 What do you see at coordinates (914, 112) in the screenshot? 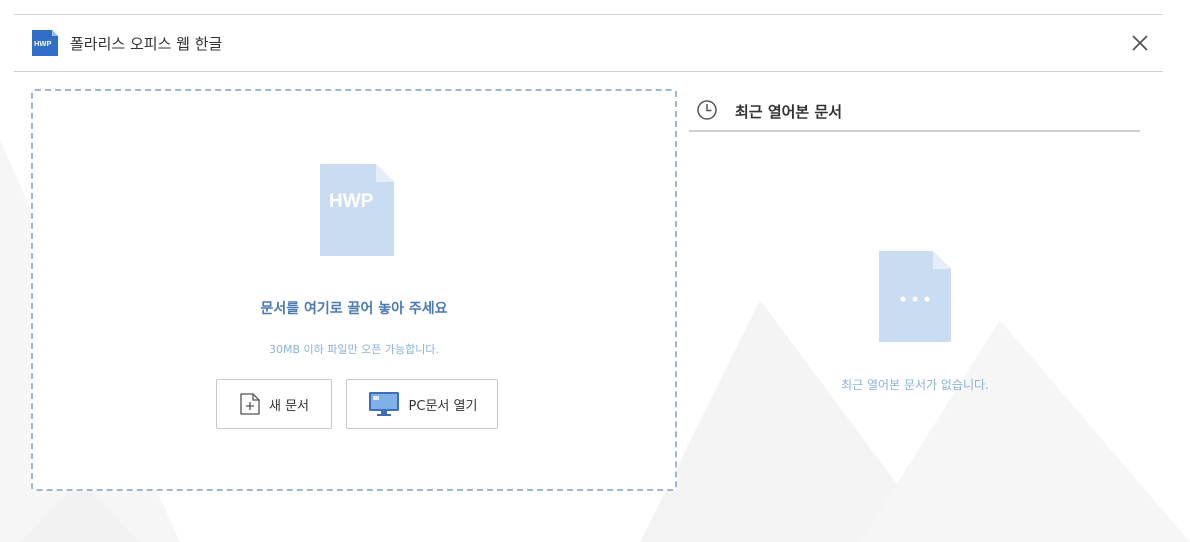
I see `recent-documents-header: 최근 열어본 문서` at bounding box center [914, 112].